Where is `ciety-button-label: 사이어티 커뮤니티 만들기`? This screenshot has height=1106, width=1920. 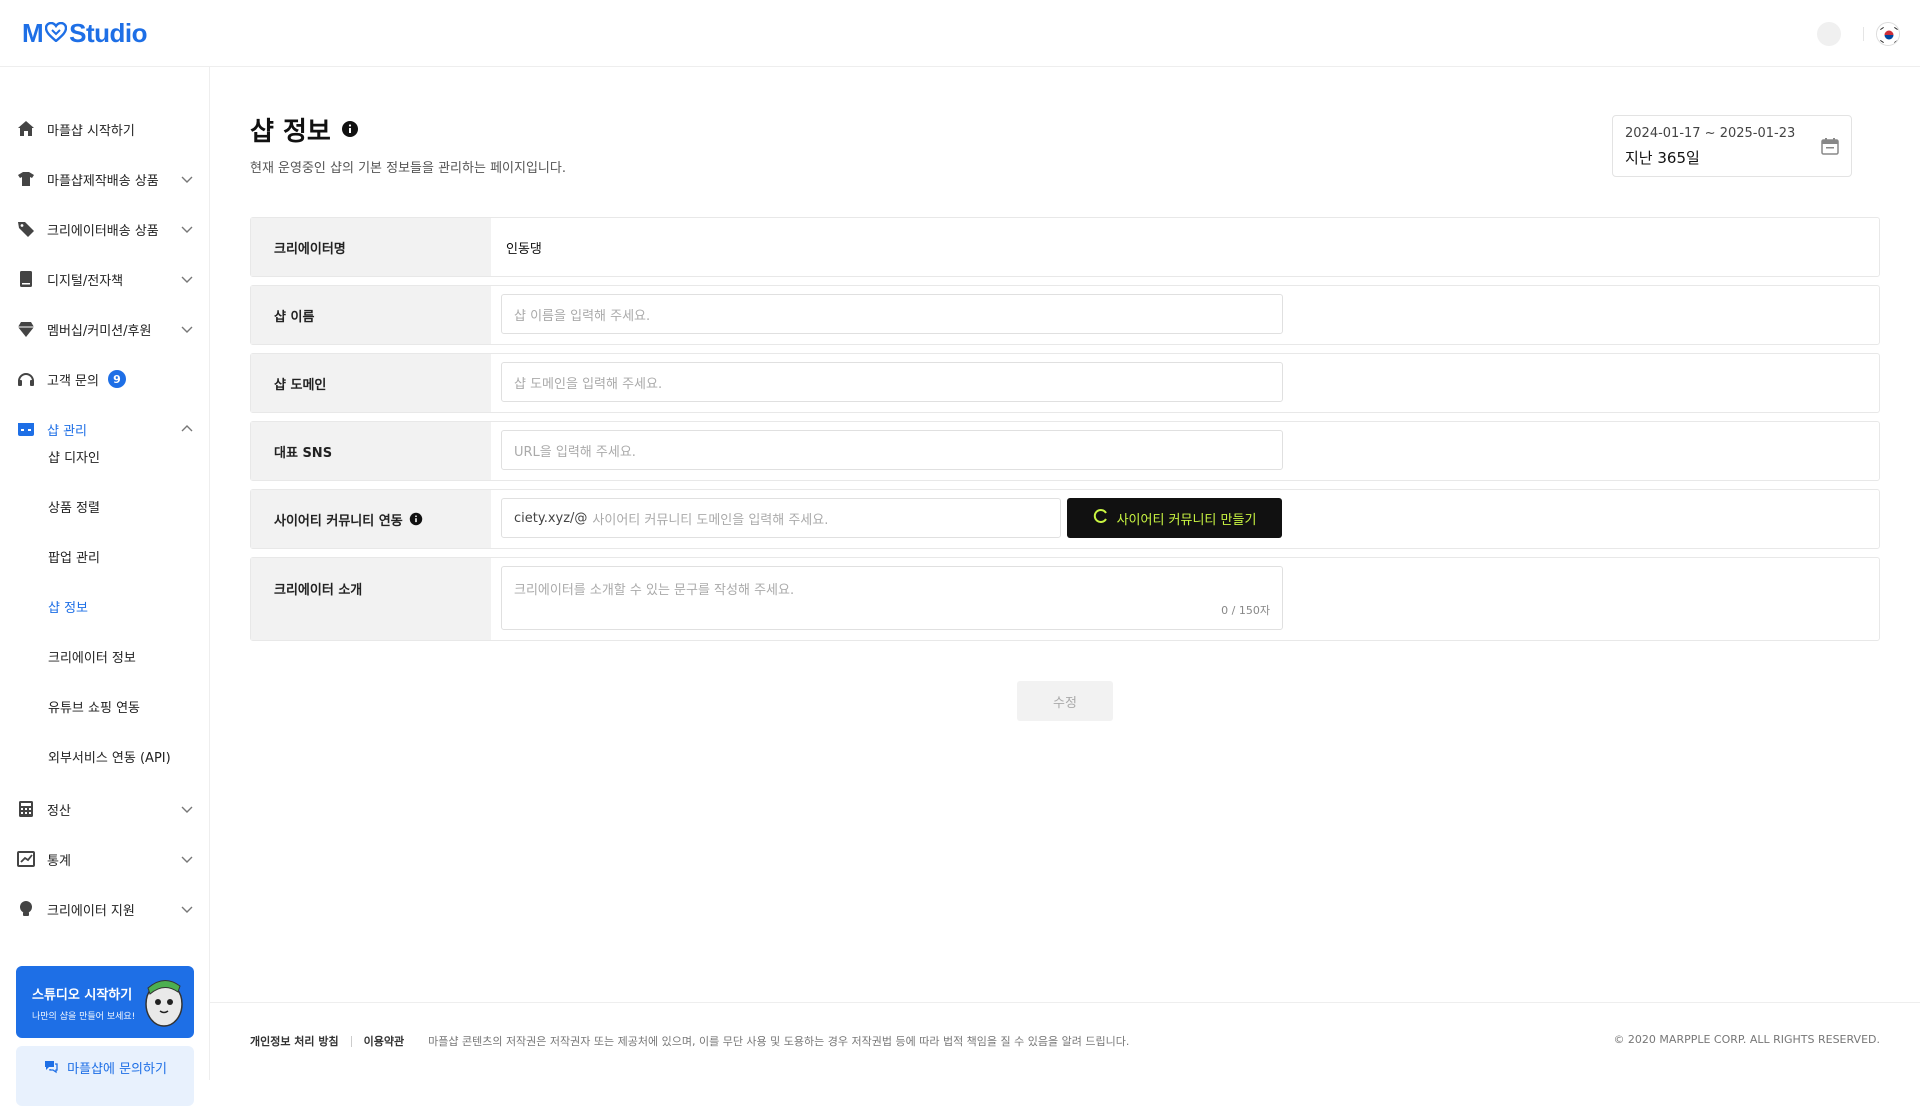 ciety-button-label: 사이어티 커뮤니티 만들기 is located at coordinates (1186, 520).